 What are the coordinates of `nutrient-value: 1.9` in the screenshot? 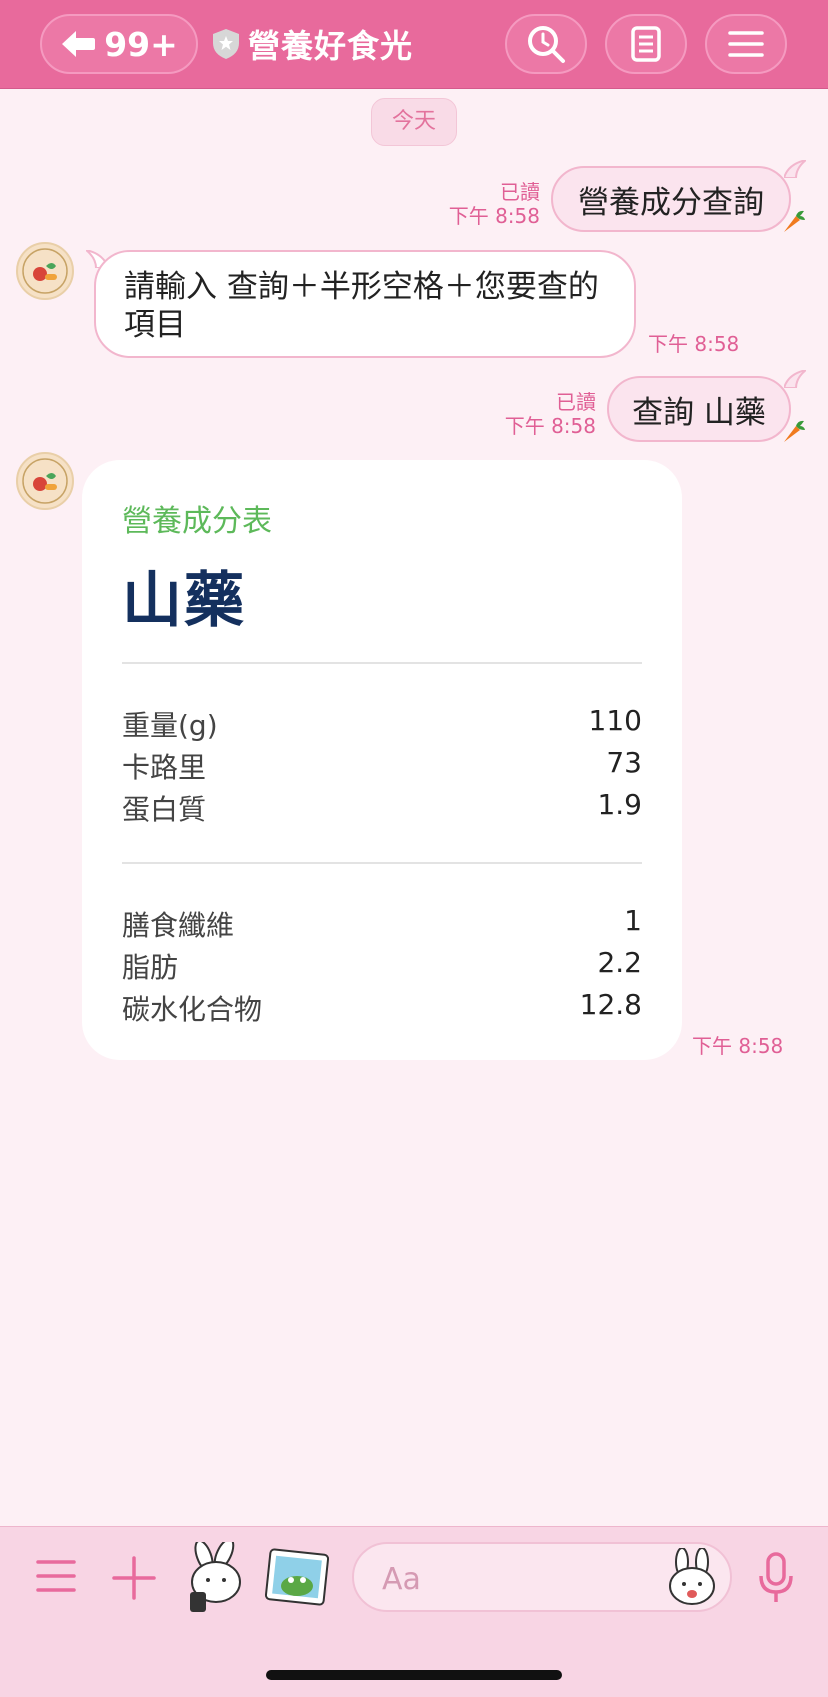 It's located at (619, 804).